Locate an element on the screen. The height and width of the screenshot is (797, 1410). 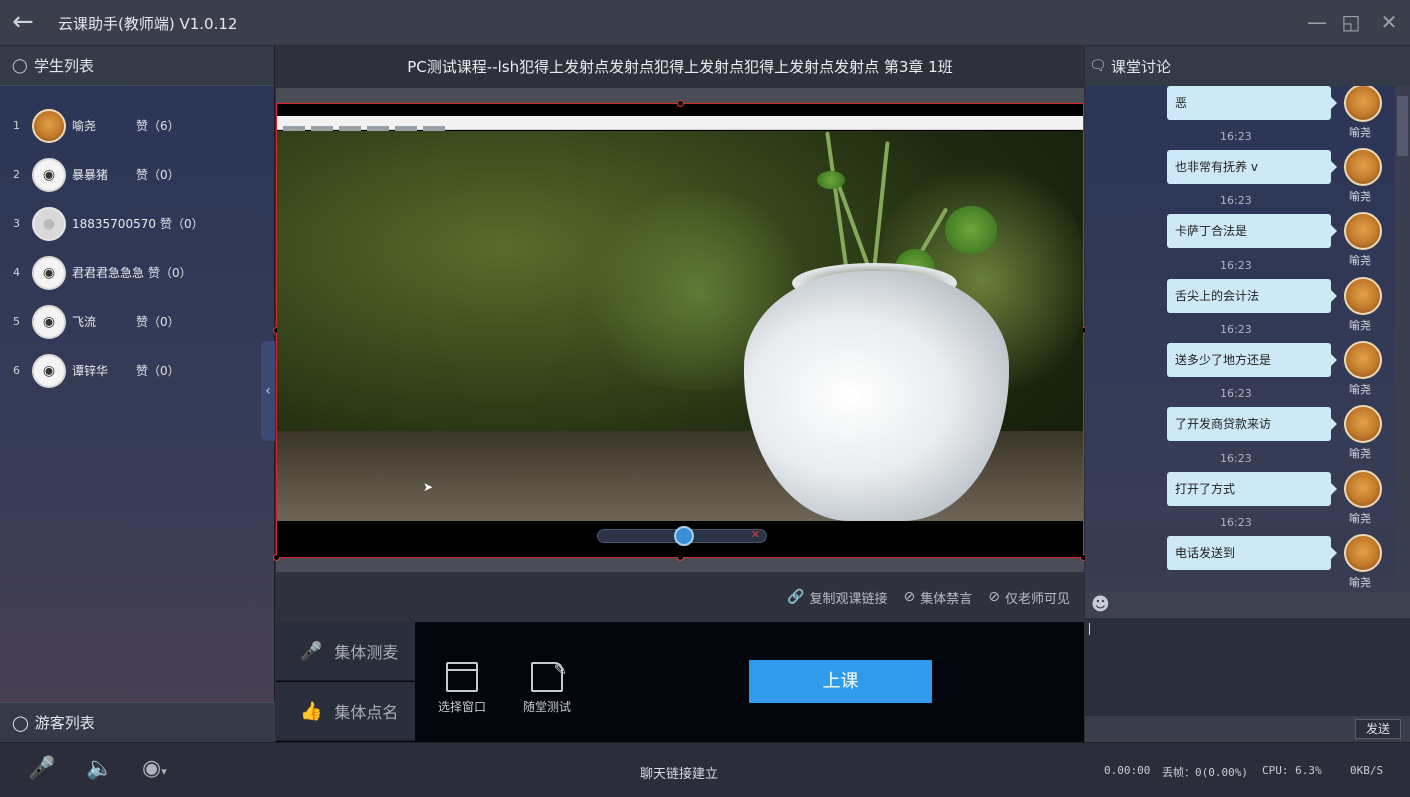
teacher-only-button: ⊘ 仅老师可见 is located at coordinates (1029, 597).